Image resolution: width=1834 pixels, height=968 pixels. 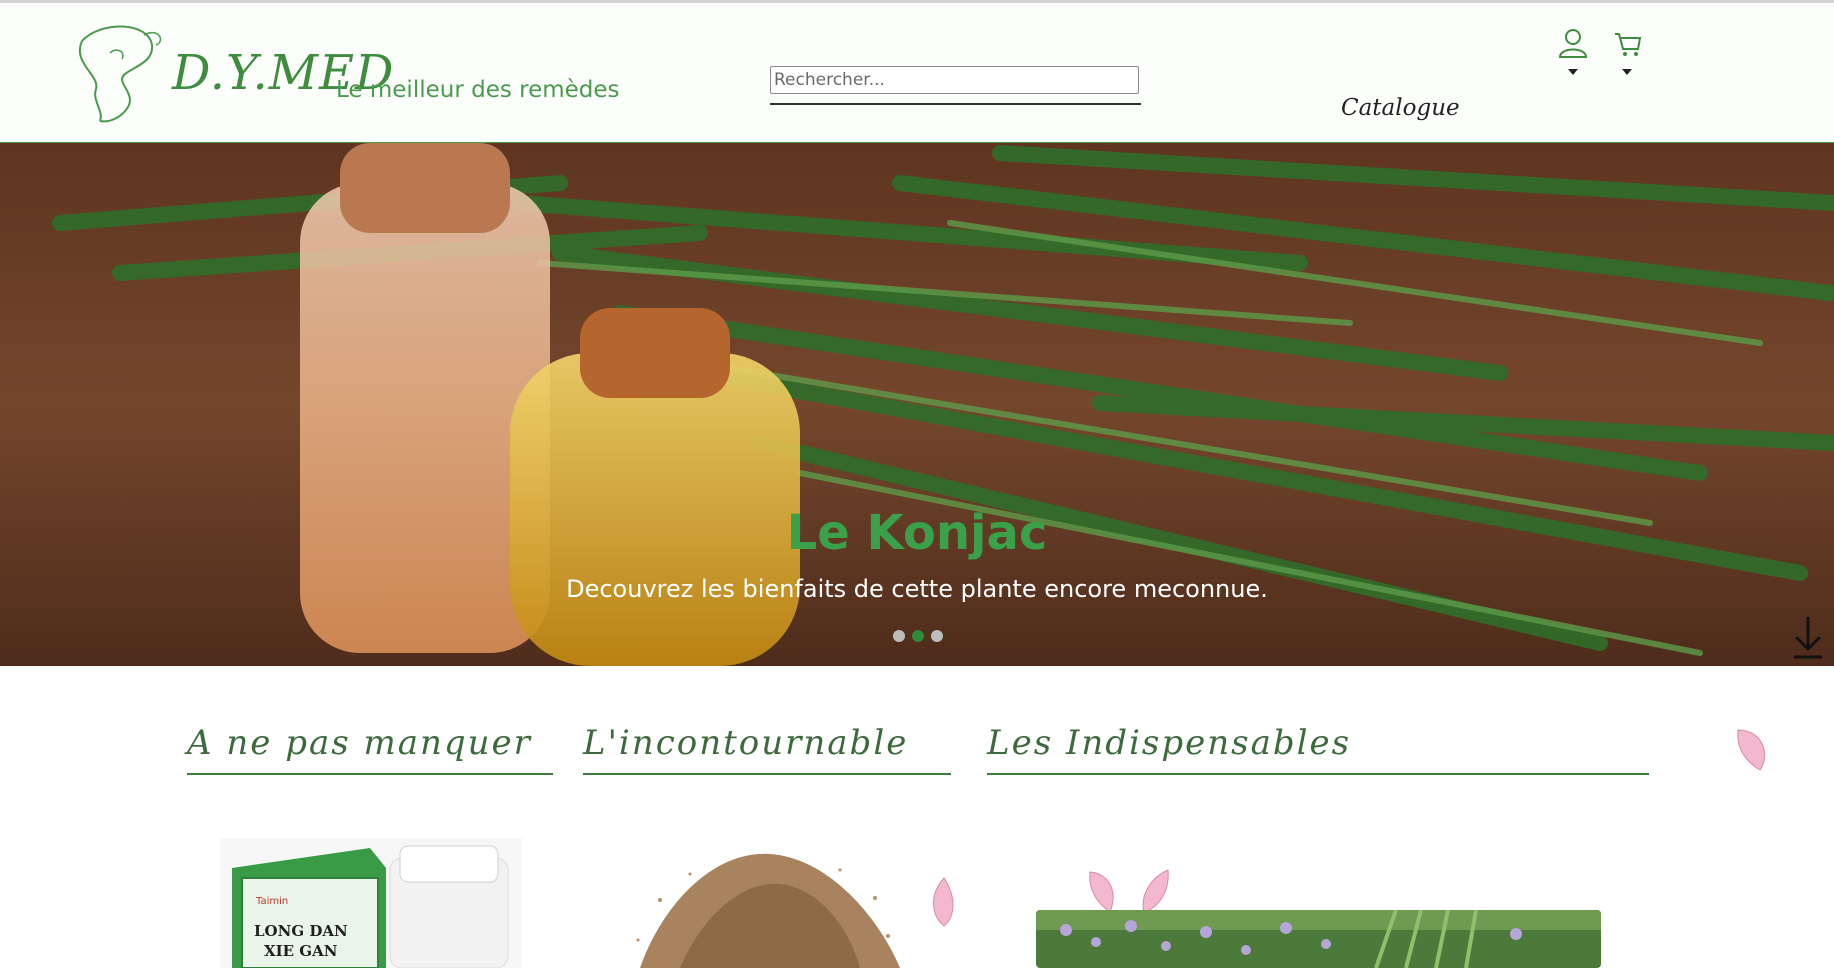 I want to click on section-title-indispensables: Les Indispensables, so click(x=1318, y=749).